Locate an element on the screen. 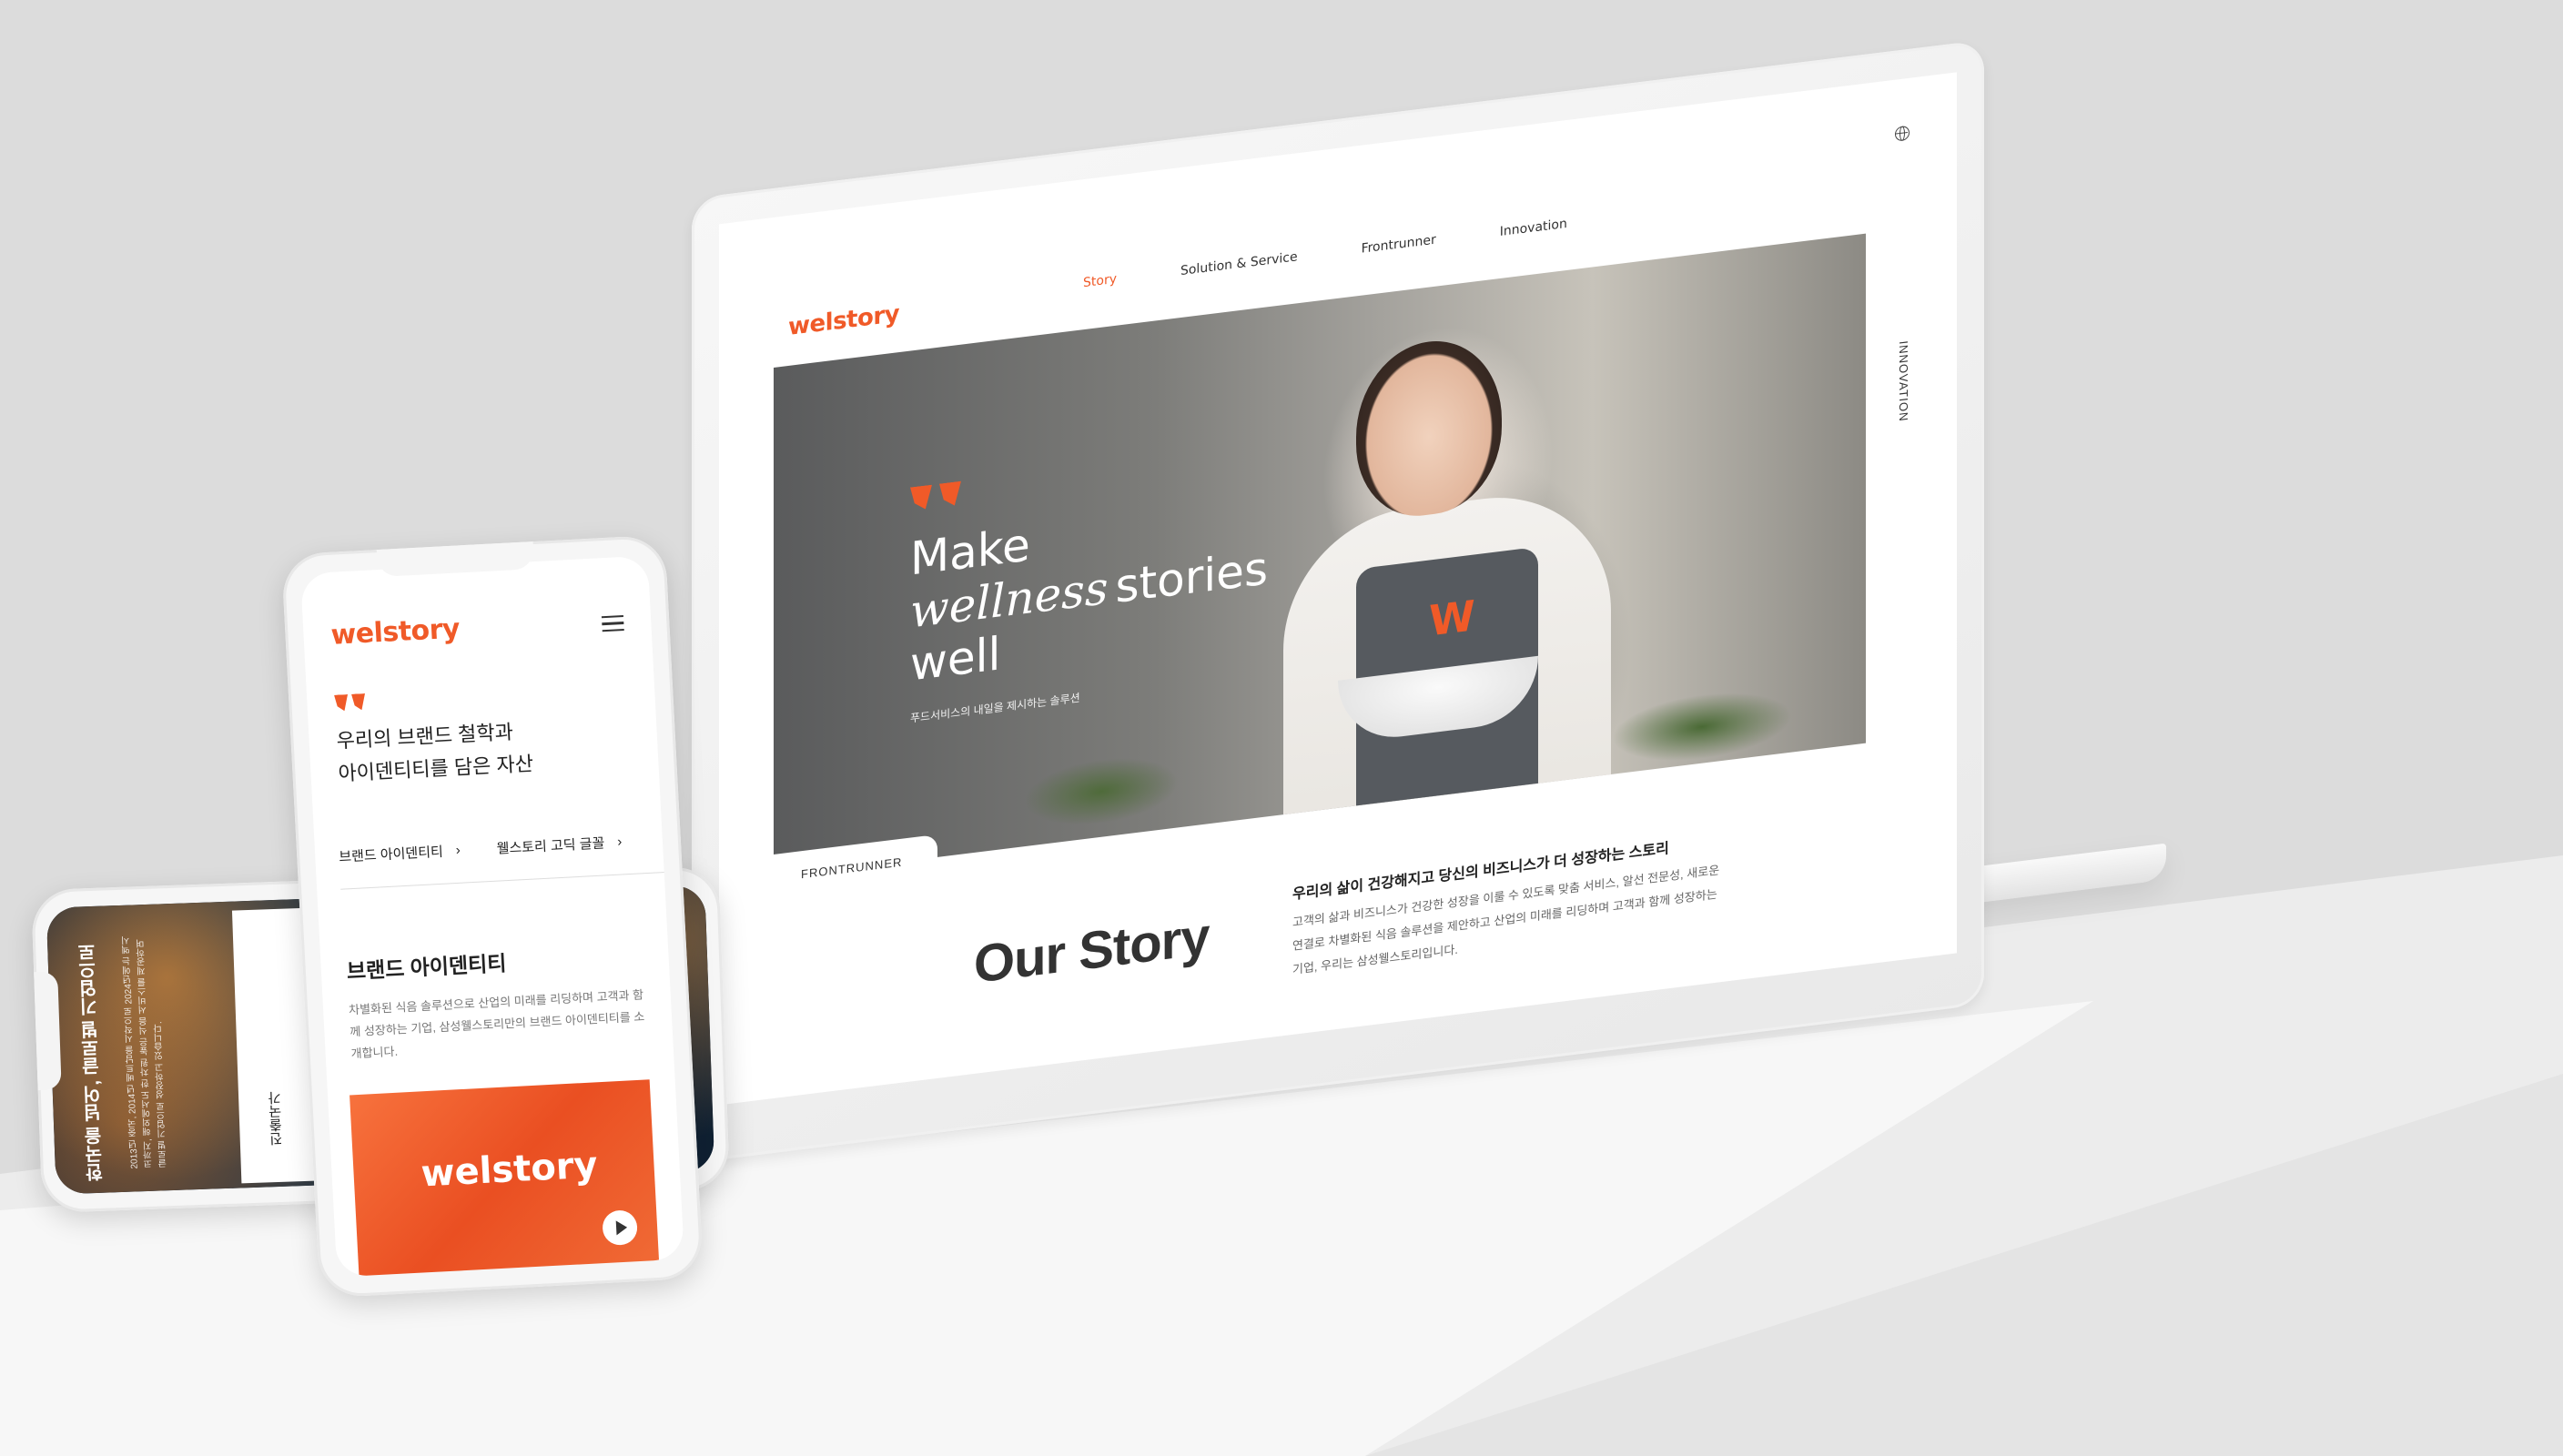 The height and width of the screenshot is (1456, 2563). hero-subtitle: 푸드서비스의 내일을 제시하는 솔루션 is located at coordinates (995, 708).